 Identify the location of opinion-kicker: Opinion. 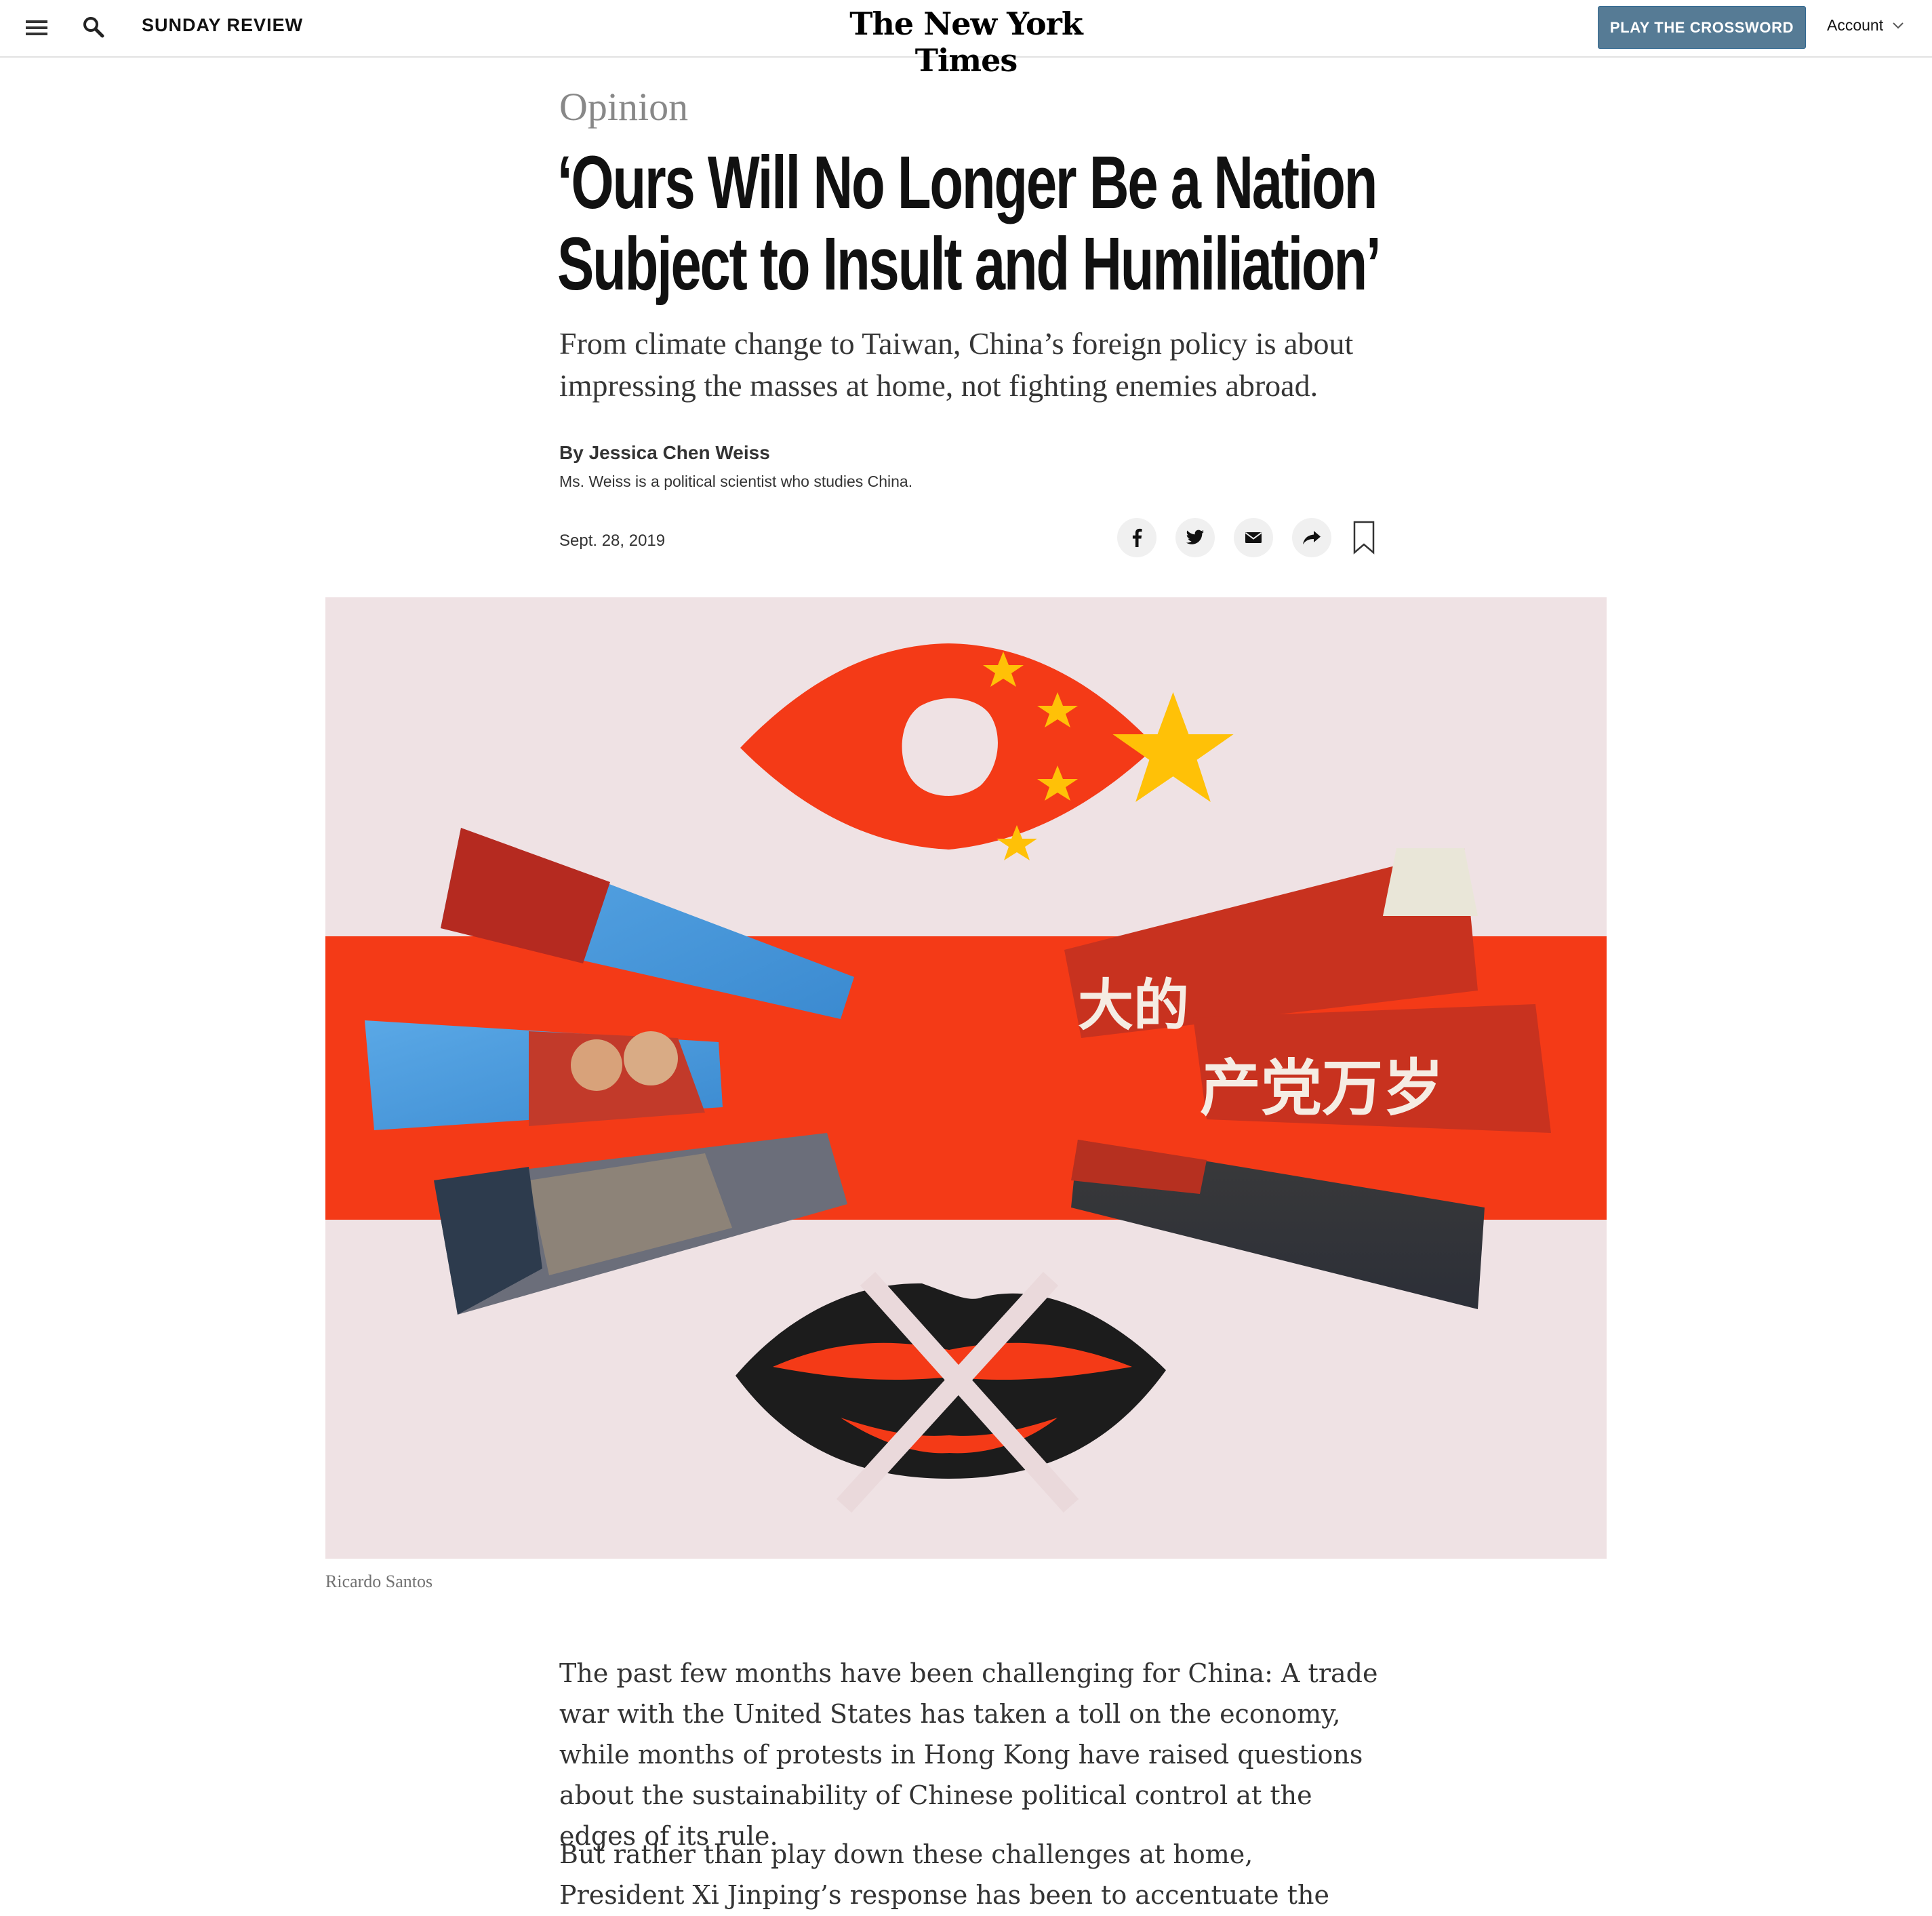
(623, 107).